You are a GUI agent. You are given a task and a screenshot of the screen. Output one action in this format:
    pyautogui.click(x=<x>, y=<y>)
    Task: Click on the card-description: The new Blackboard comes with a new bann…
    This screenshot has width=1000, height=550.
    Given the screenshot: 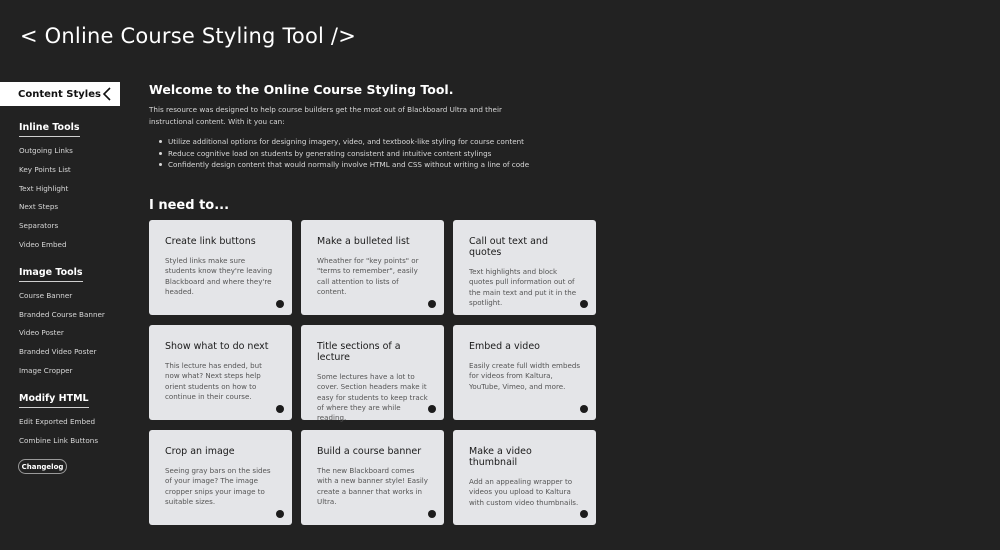 What is the action you would take?
    pyautogui.click(x=372, y=486)
    